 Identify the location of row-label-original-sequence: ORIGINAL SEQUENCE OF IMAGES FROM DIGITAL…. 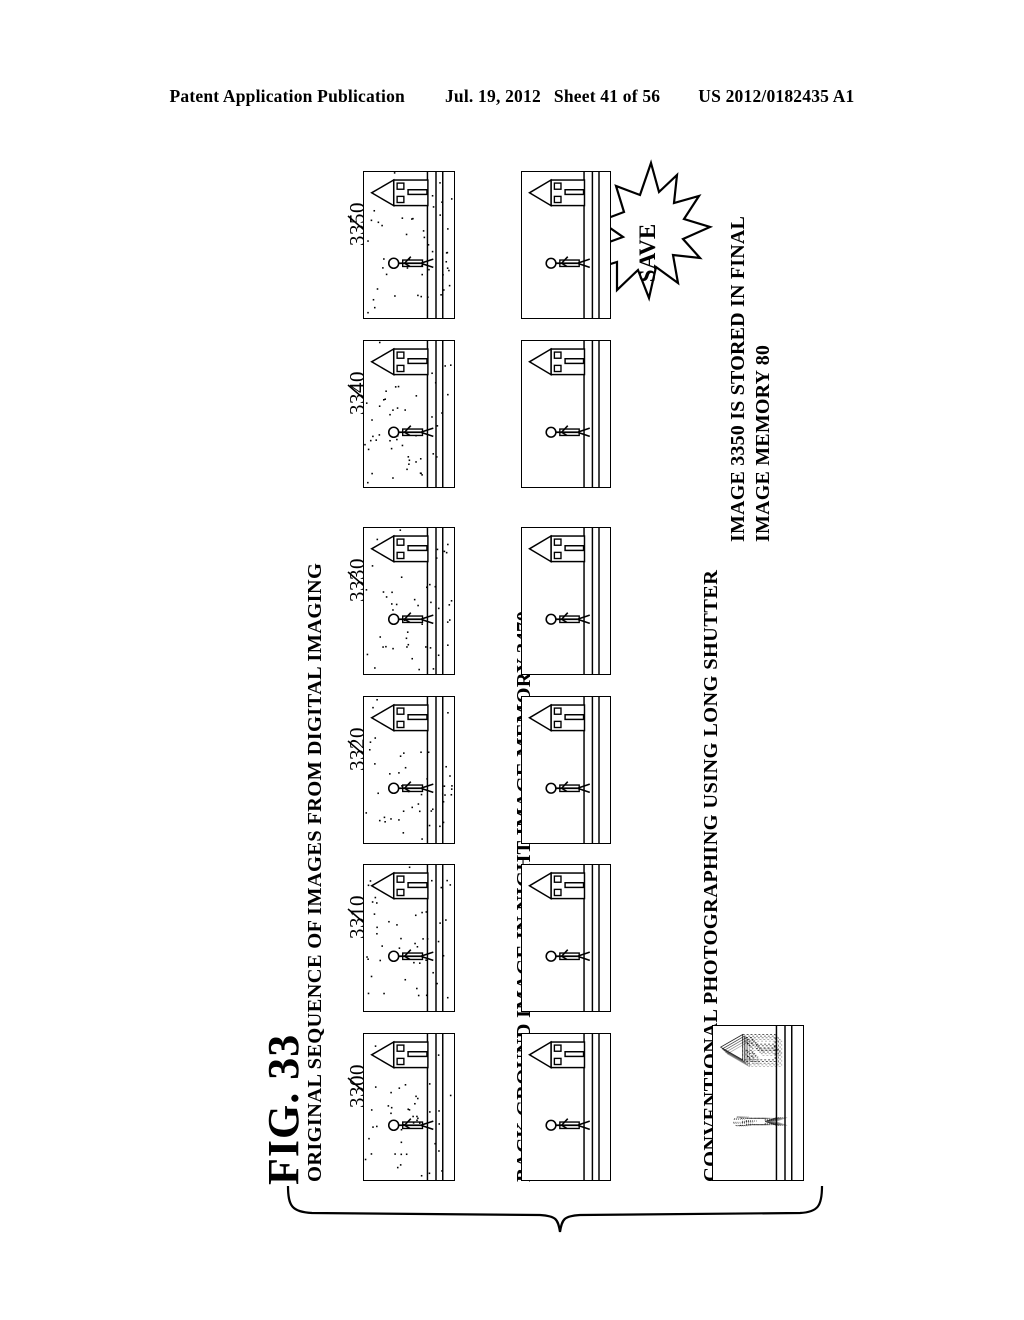
(315, 872).